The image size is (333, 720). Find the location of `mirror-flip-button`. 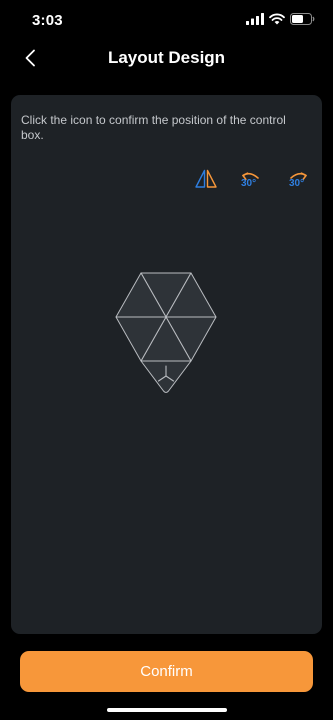

mirror-flip-button is located at coordinates (206, 181).